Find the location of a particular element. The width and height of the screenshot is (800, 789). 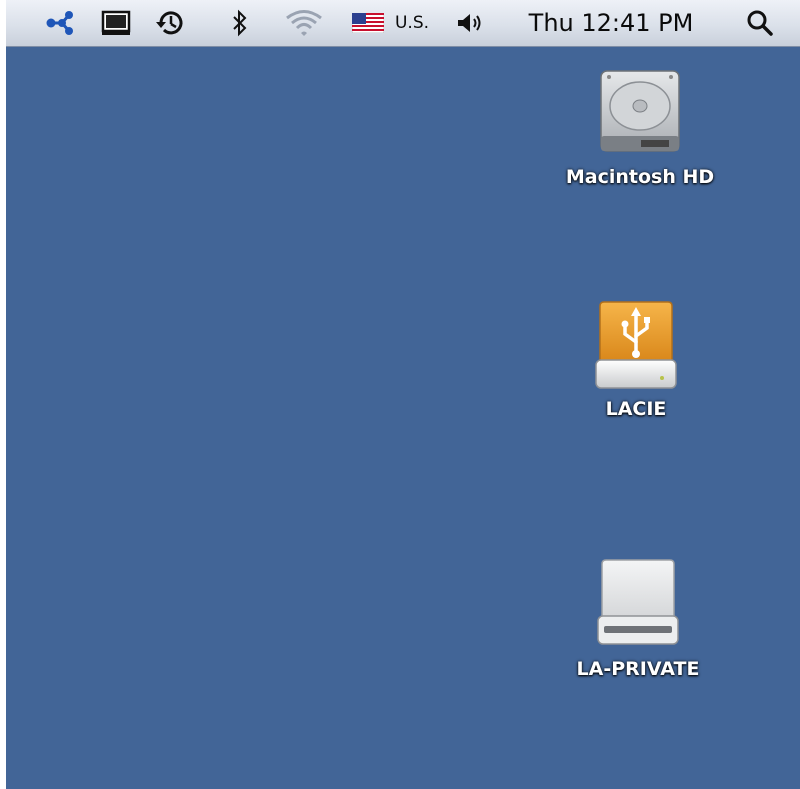

network-share-icon is located at coordinates (60, 23).